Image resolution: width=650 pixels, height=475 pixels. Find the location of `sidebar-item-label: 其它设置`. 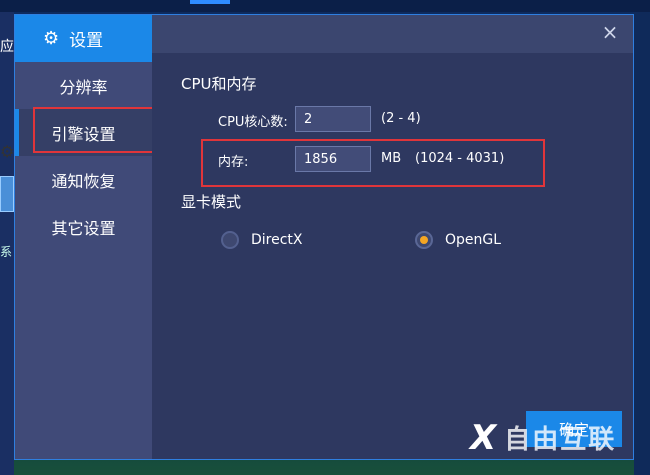

sidebar-item-label: 其它设置 is located at coordinates (83, 228).